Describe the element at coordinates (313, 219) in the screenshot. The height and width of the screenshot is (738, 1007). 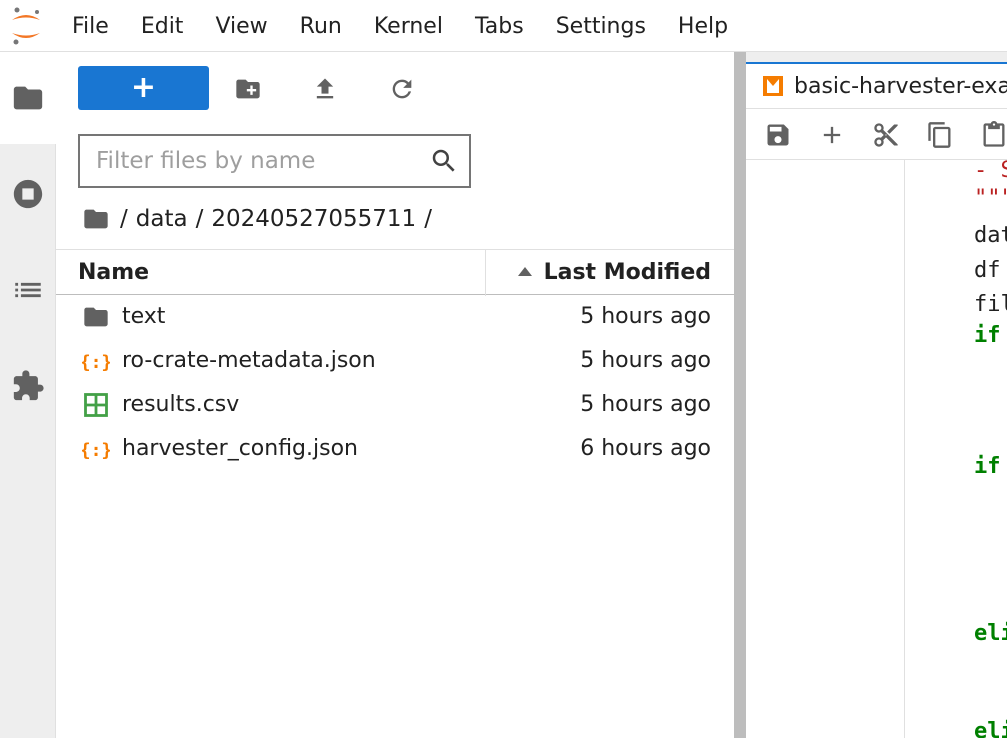
I see `breadcrumb-current: 20240527055711` at that location.